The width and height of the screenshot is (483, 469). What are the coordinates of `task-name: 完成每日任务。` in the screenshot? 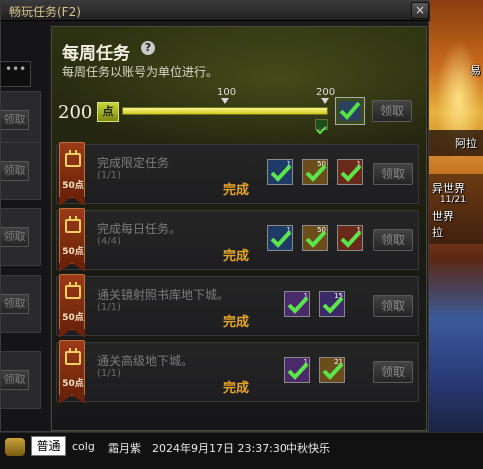 It's located at (139, 229).